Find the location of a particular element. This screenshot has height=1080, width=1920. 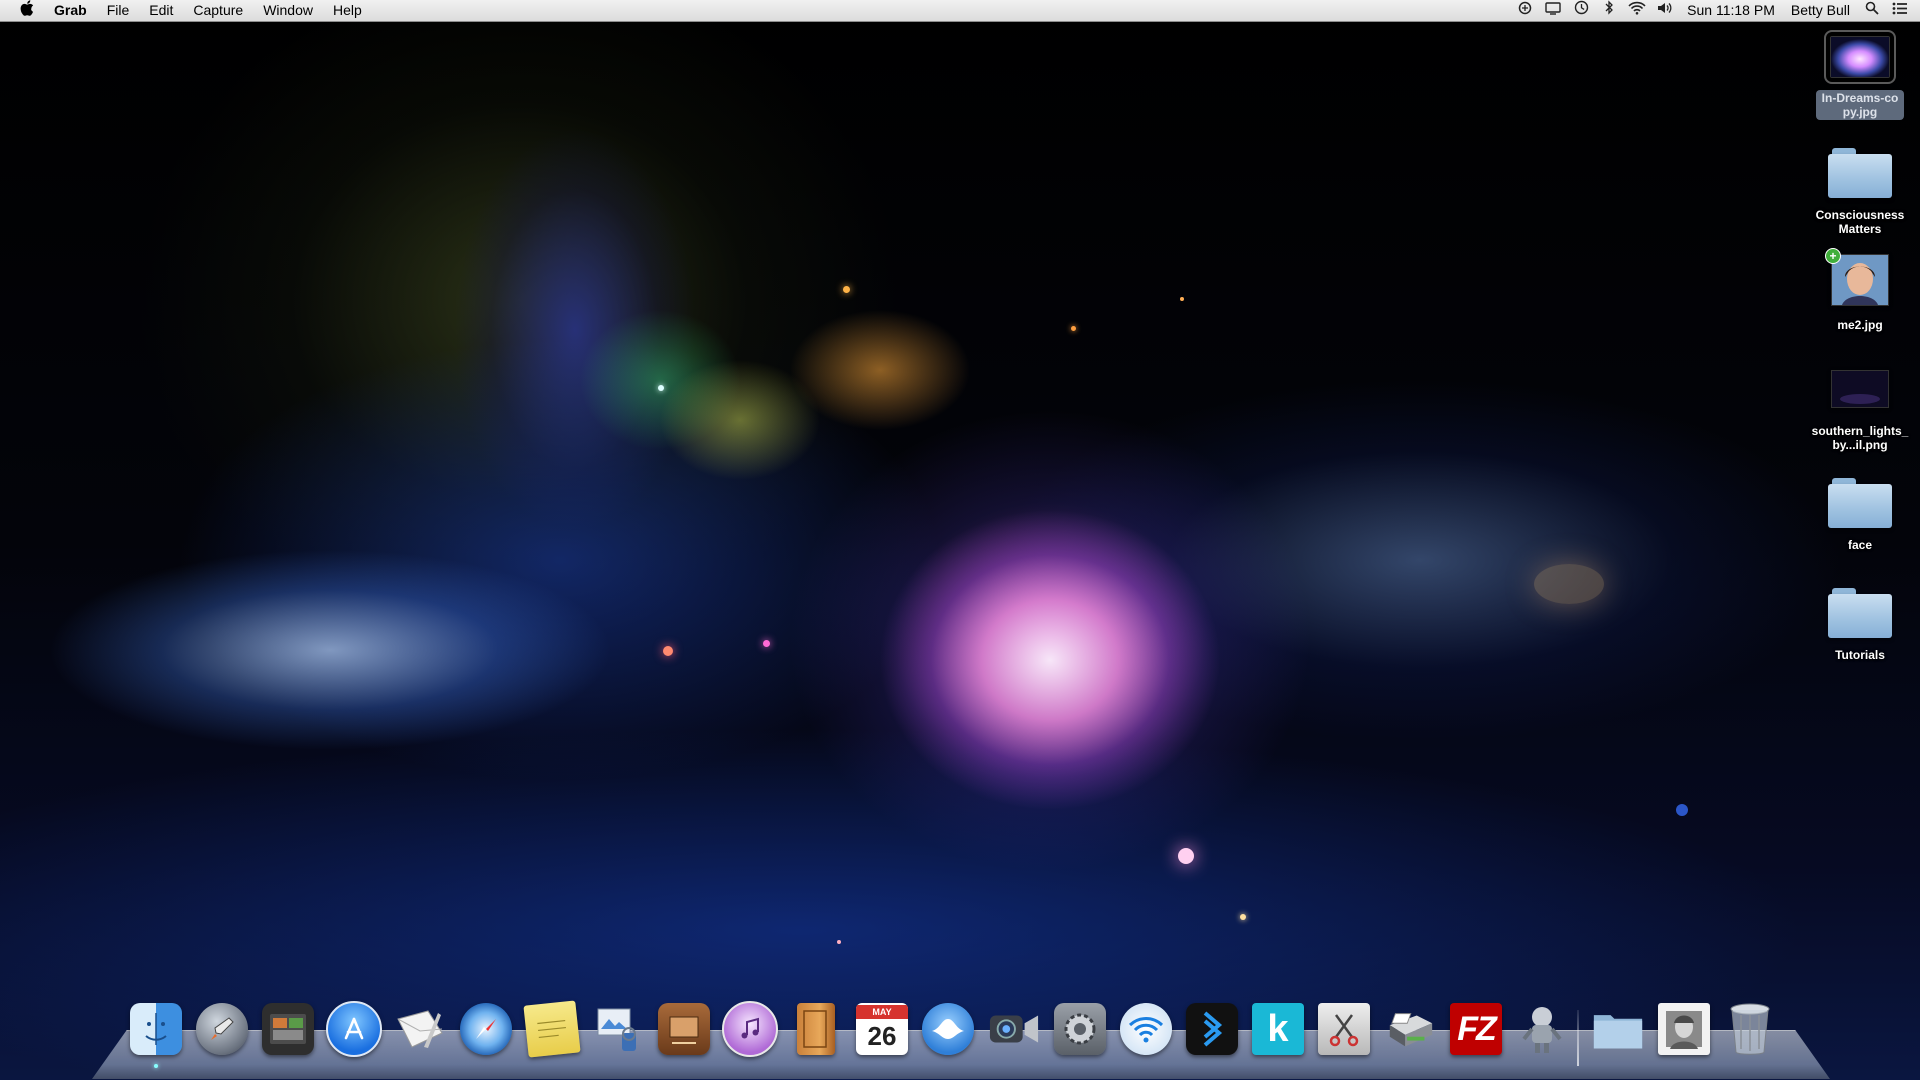

dock-mail-icon is located at coordinates (420, 1029).